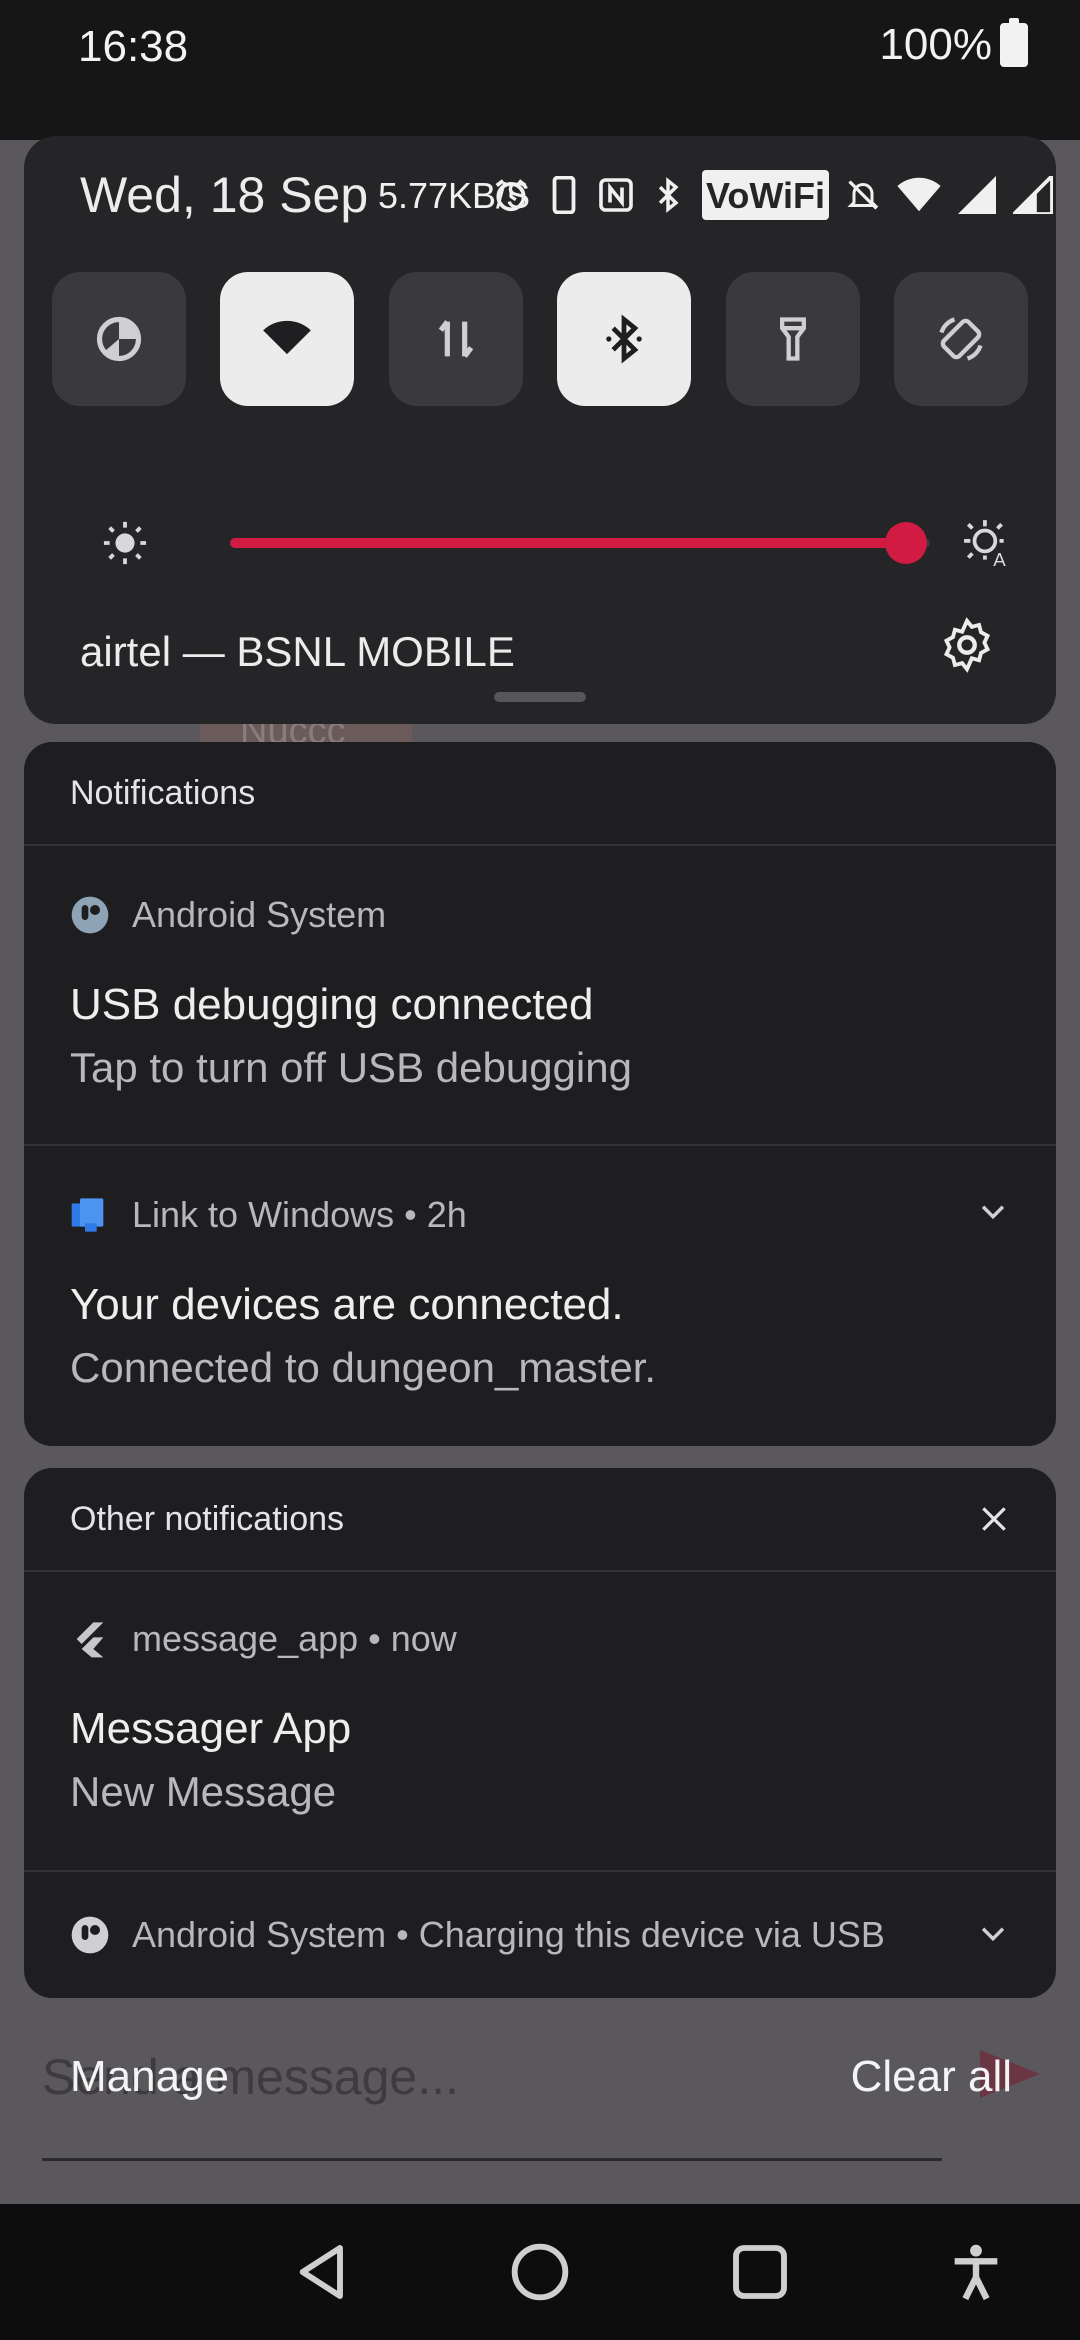 This screenshot has height=2340, width=1080. What do you see at coordinates (668, 195) in the screenshot?
I see `bluetooth-status-icon` at bounding box center [668, 195].